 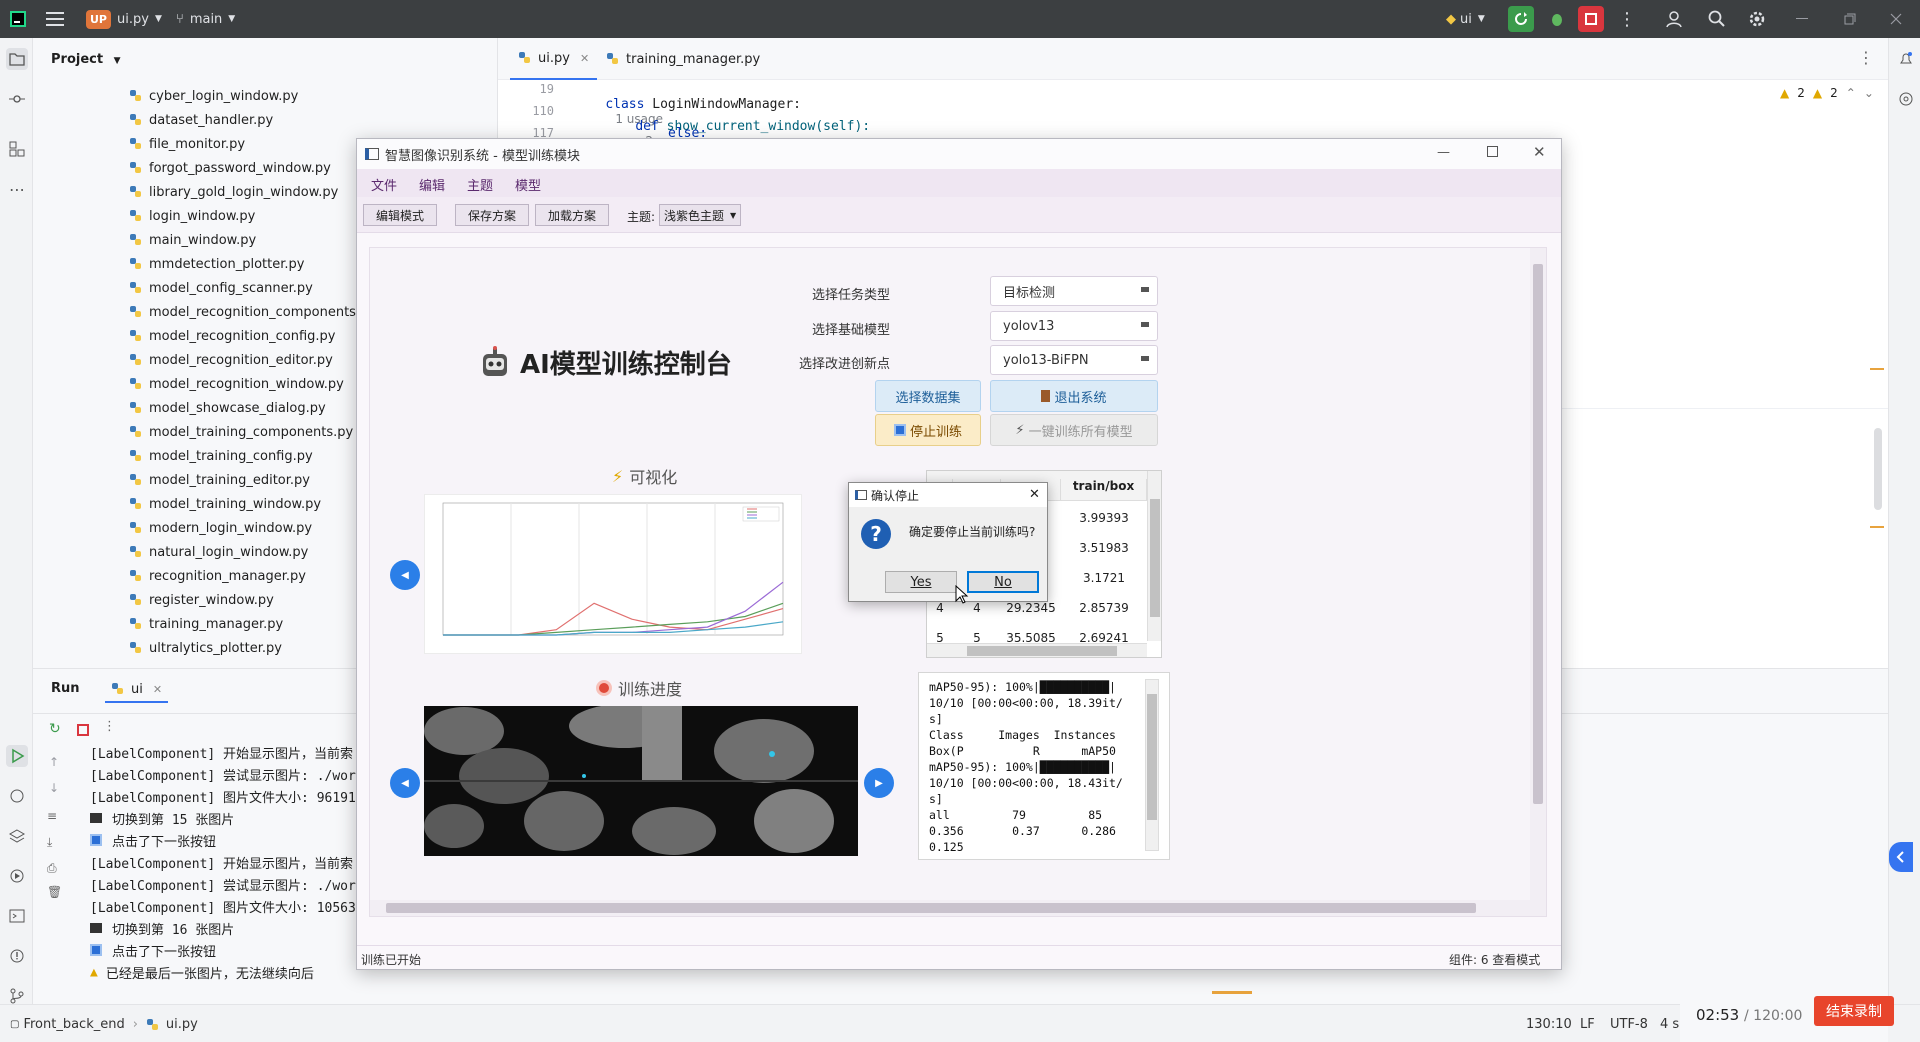 I want to click on file-tree-item: model_config_scanner.py, so click(x=221, y=288).